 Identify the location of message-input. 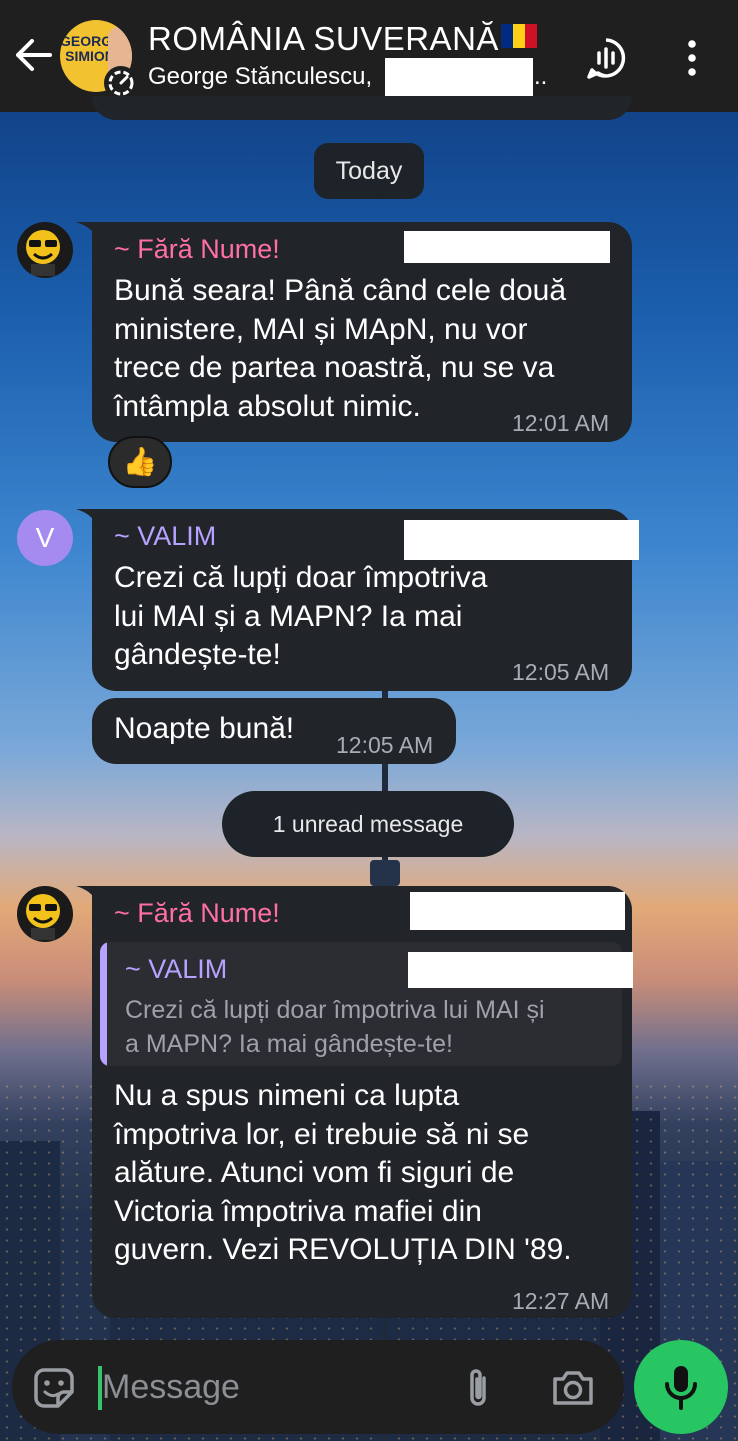
(272, 1387).